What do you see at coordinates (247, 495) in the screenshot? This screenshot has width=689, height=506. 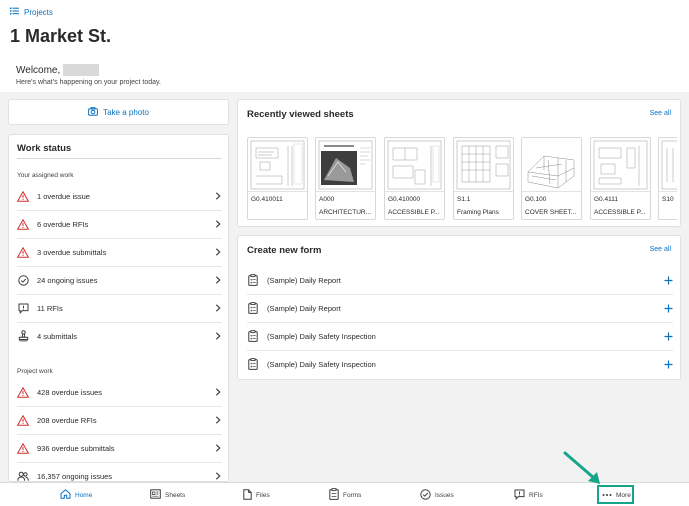 I see `file-icon` at bounding box center [247, 495].